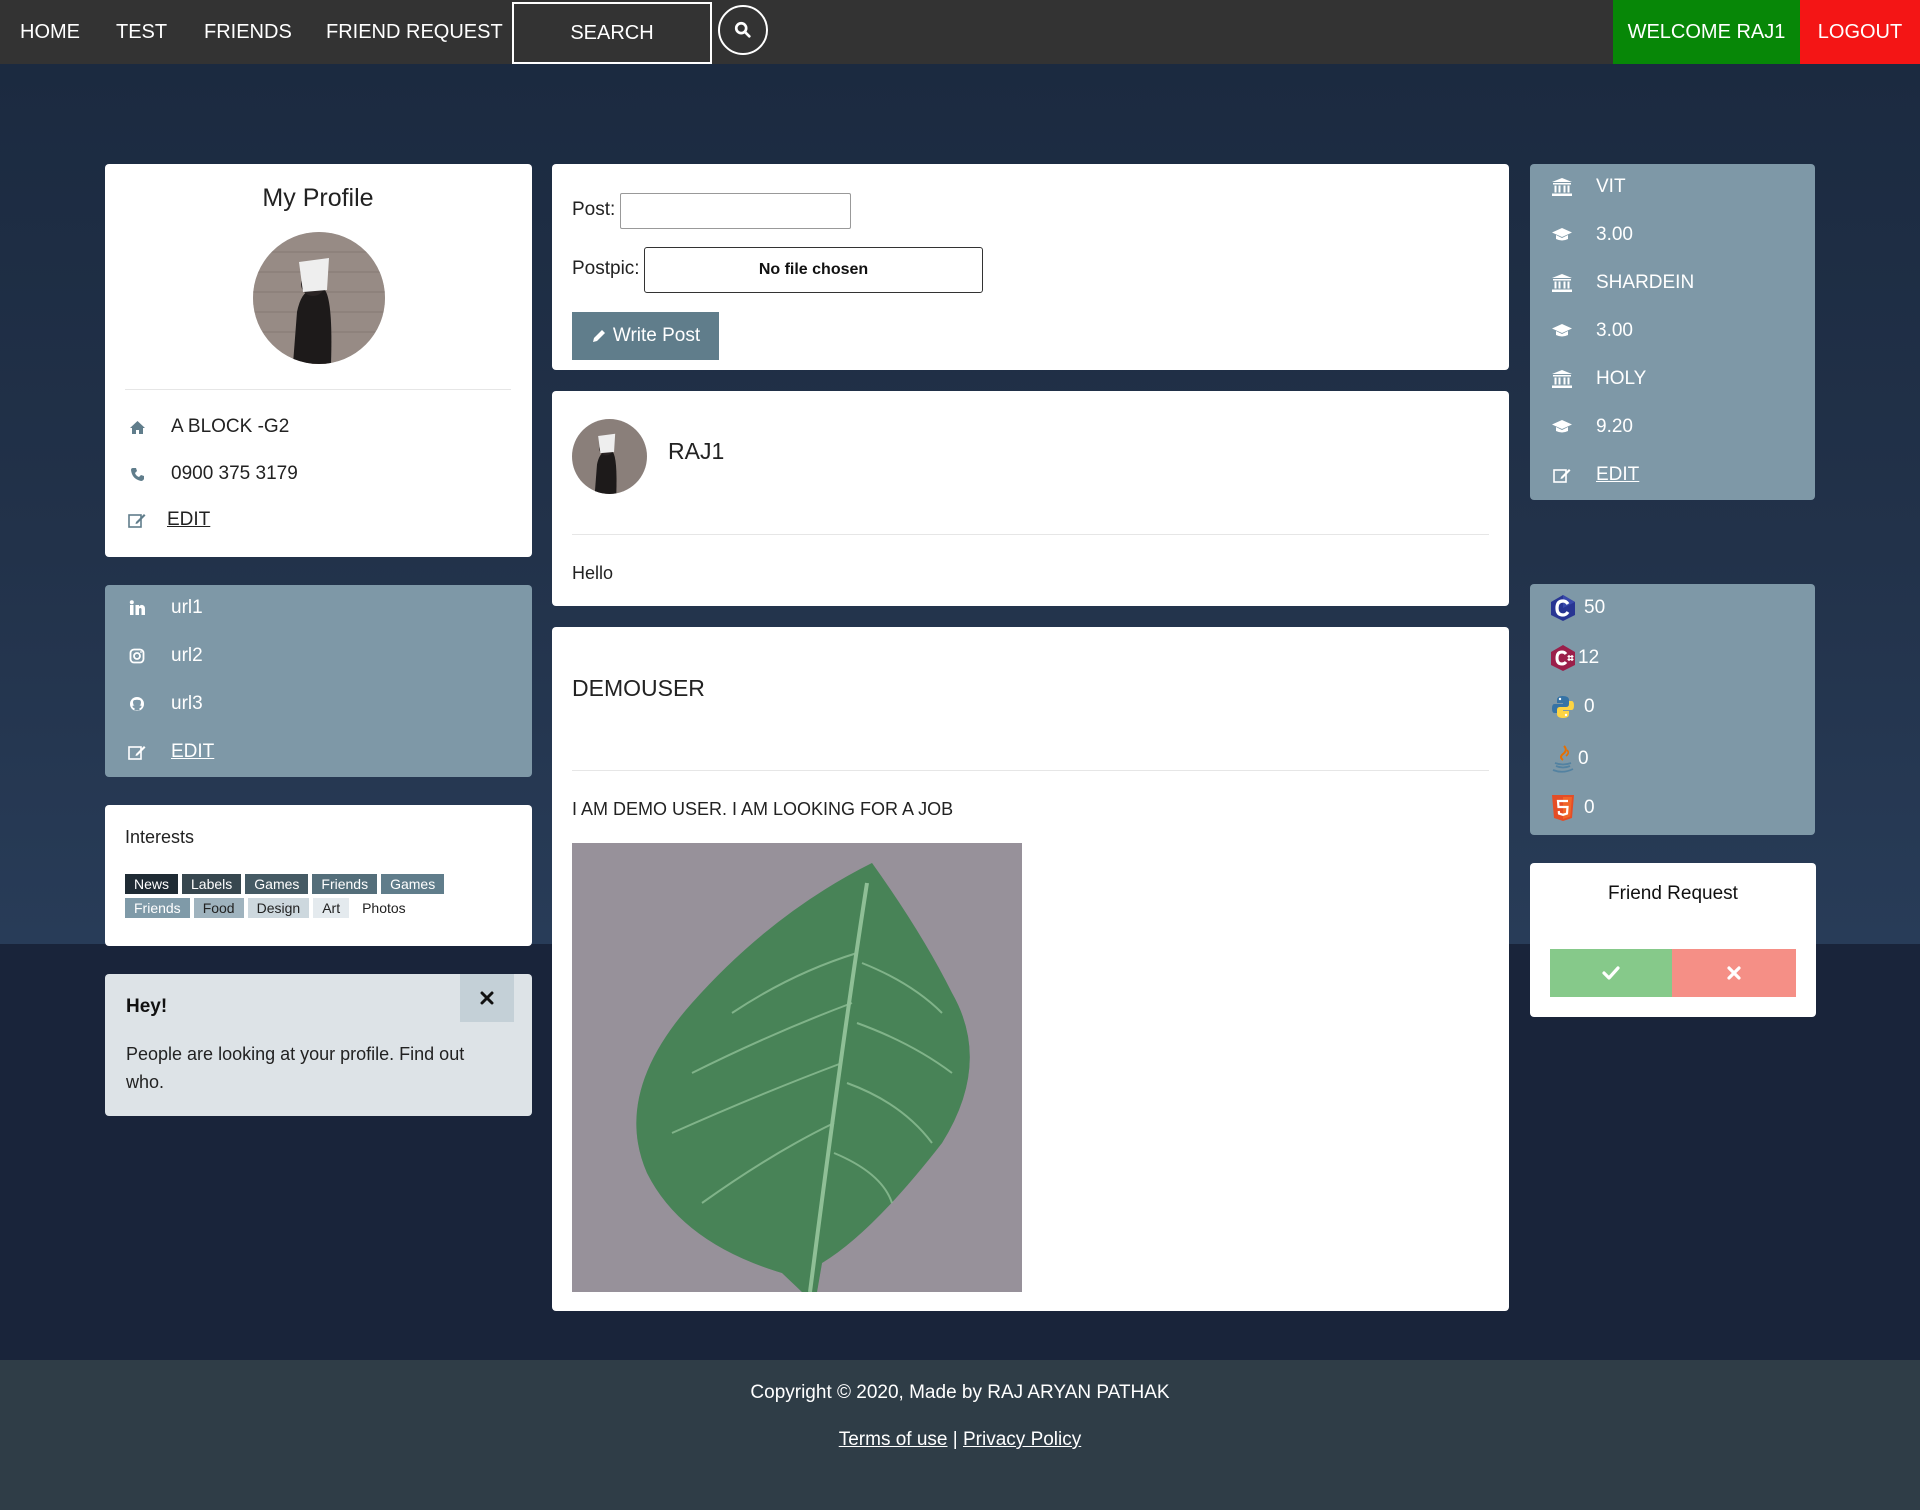 The image size is (1920, 1510). I want to click on social-links-card: url1 url2 url3 EDIT, so click(318, 681).